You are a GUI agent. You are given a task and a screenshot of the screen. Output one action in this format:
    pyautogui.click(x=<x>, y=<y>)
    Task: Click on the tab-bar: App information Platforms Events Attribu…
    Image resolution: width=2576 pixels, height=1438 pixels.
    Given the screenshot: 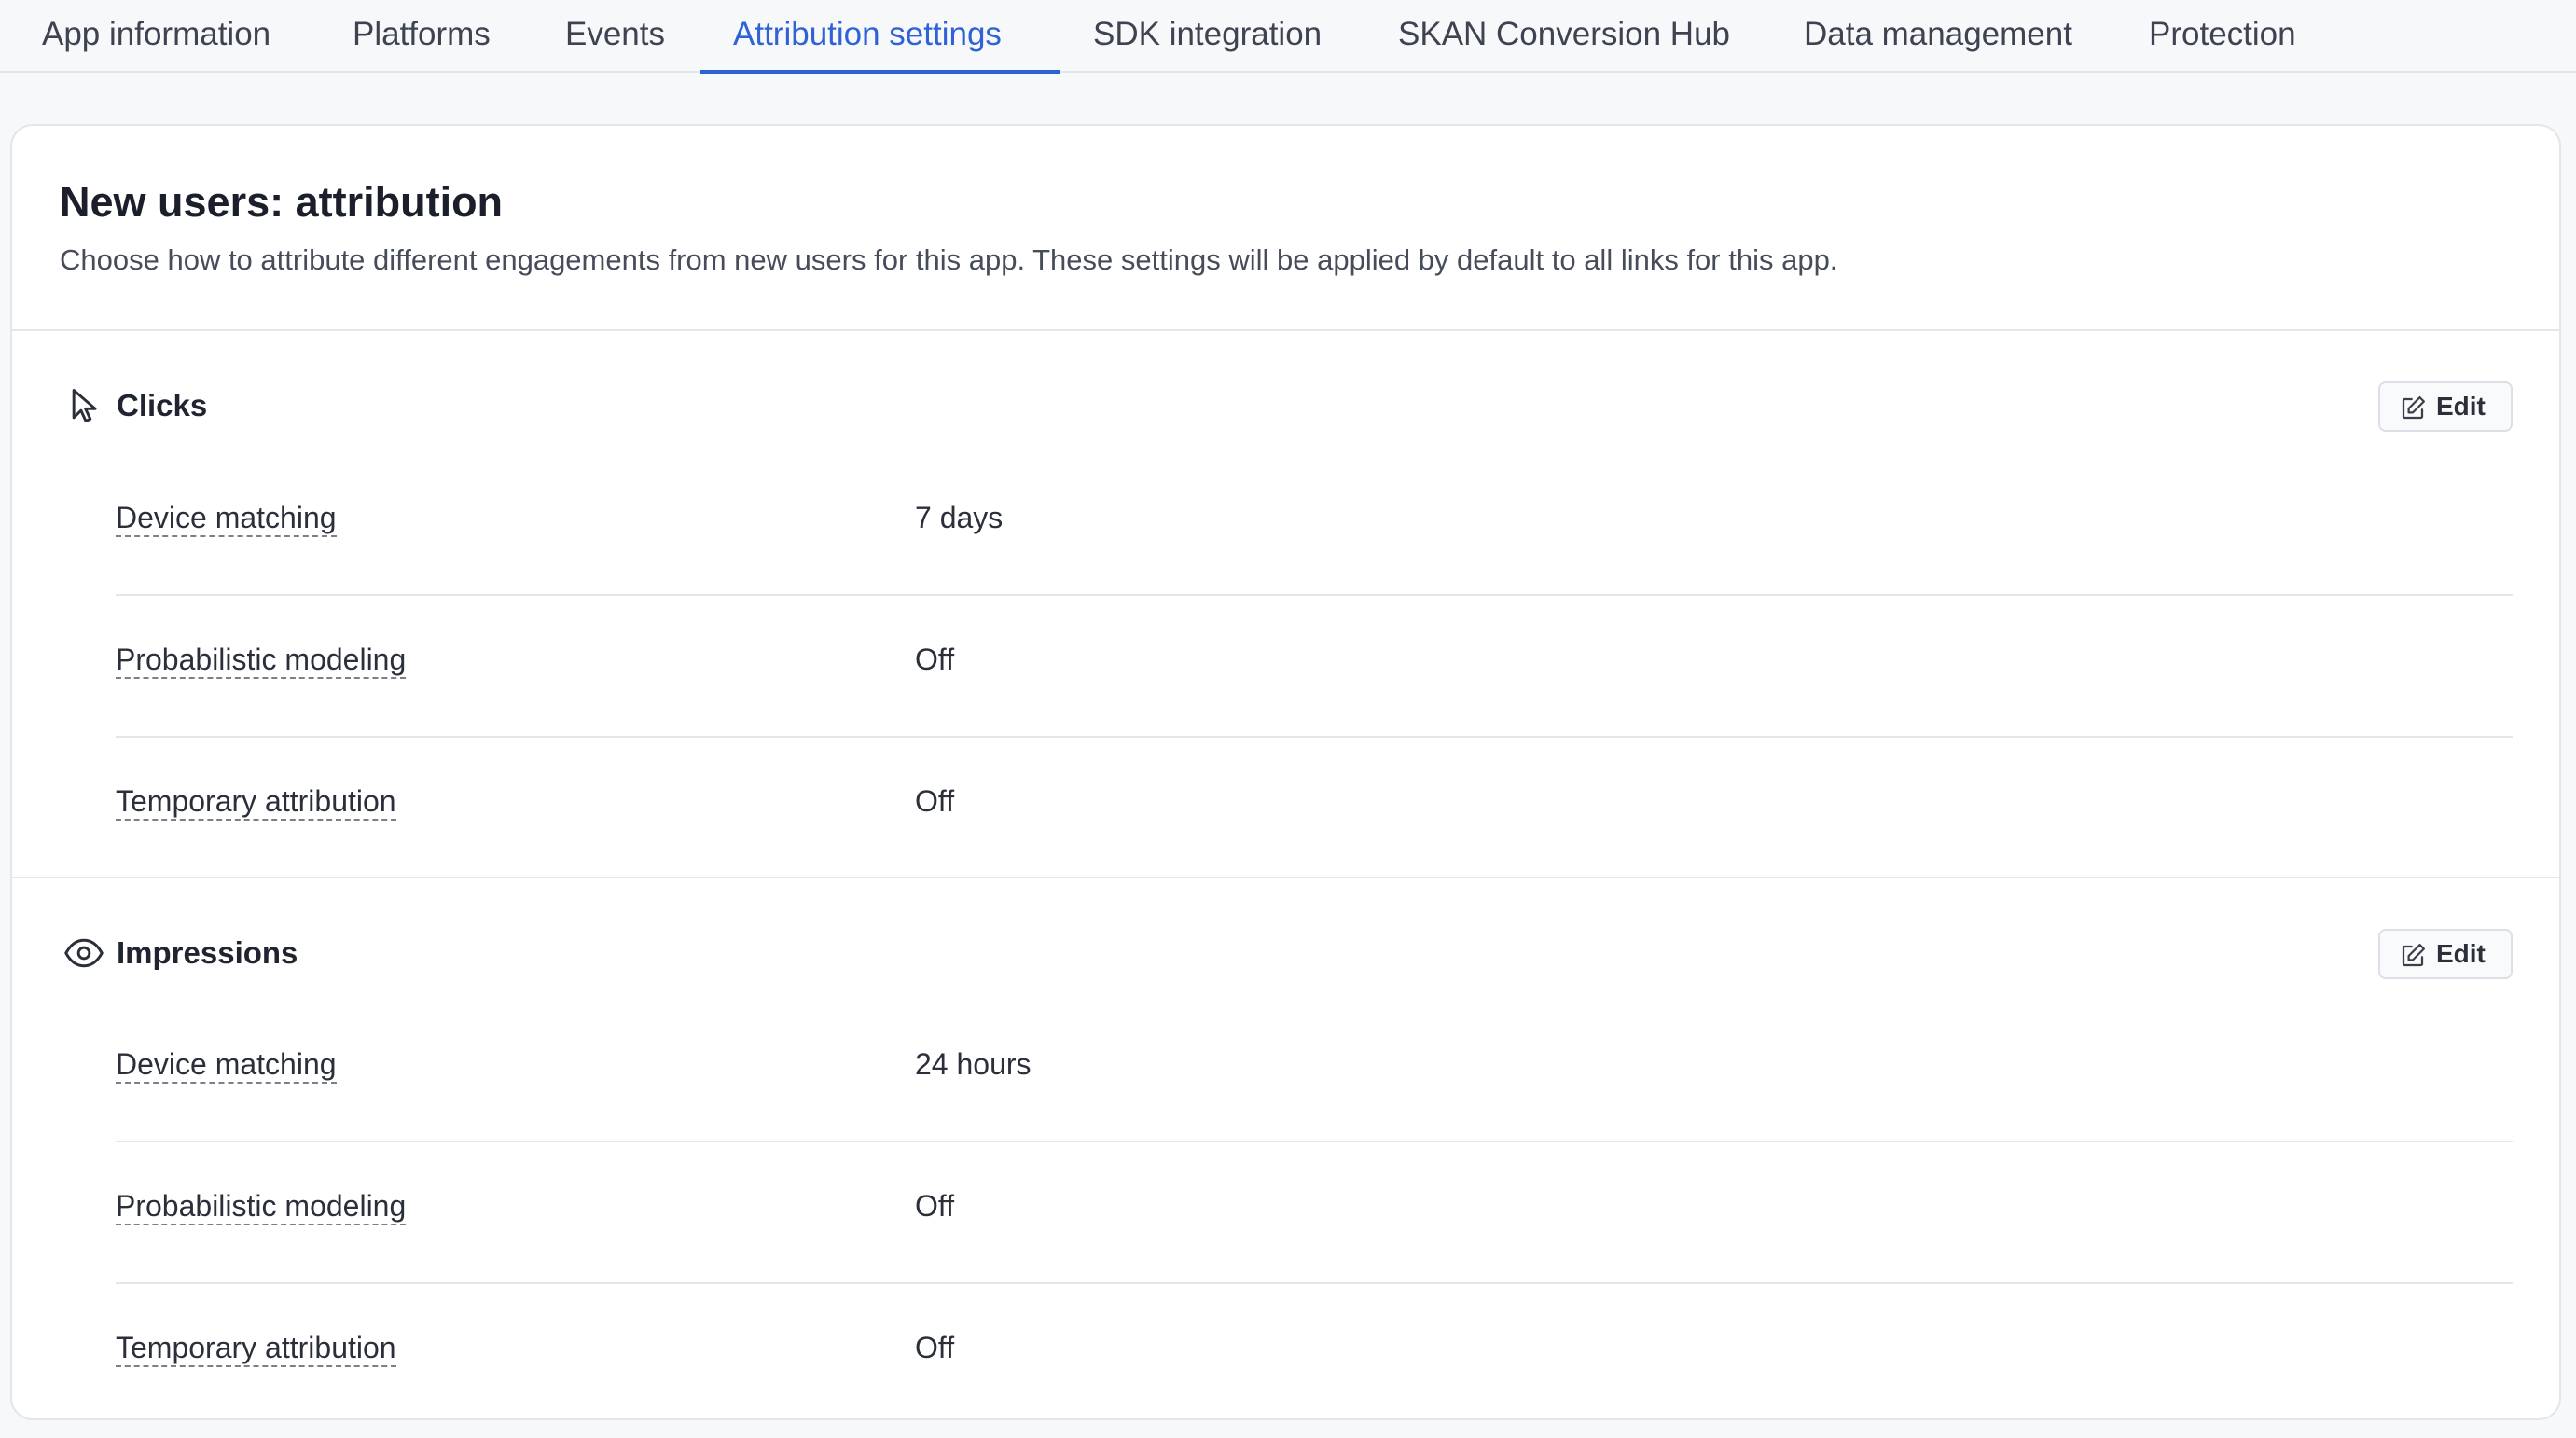 What is the action you would take?
    pyautogui.click(x=1288, y=37)
    